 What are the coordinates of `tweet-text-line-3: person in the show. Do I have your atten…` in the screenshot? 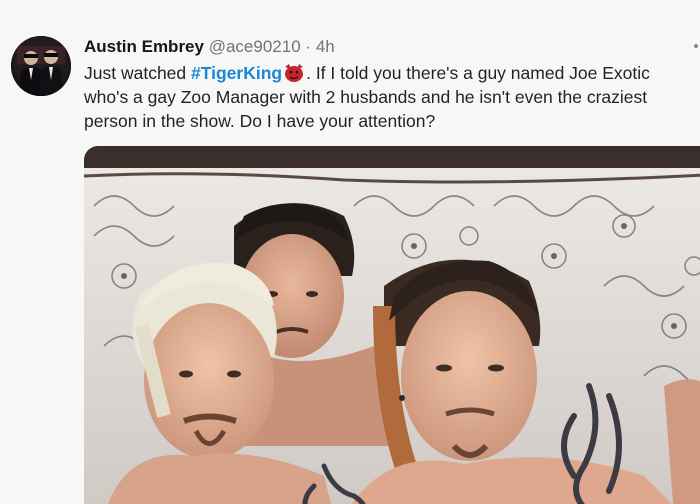 It's located at (260, 121).